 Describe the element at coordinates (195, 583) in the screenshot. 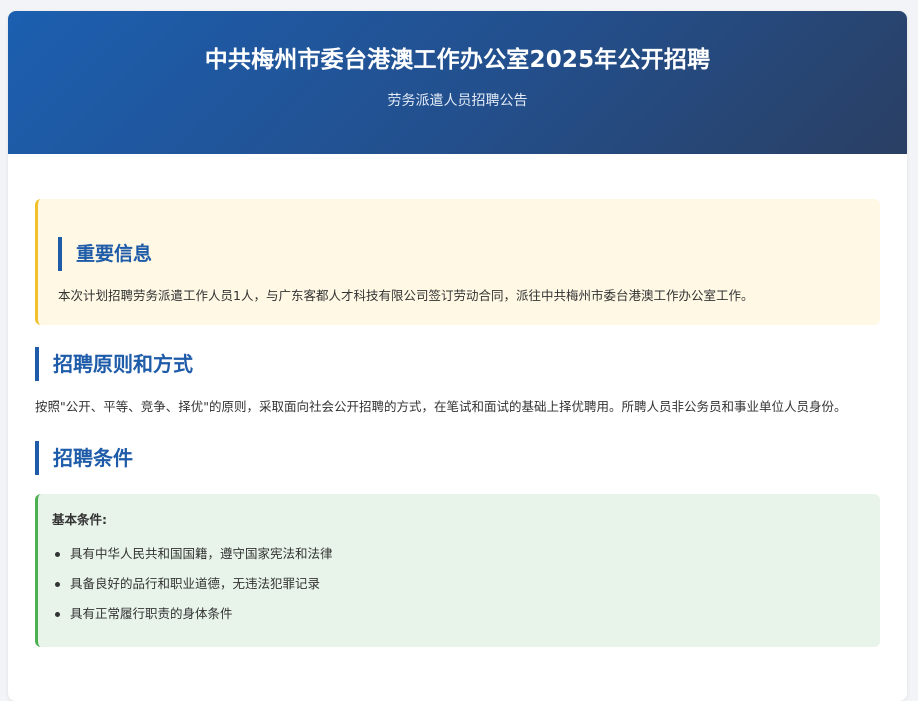

I see `list-item-text: 具备良好的品行和职业道德，无违法犯罪记录` at that location.